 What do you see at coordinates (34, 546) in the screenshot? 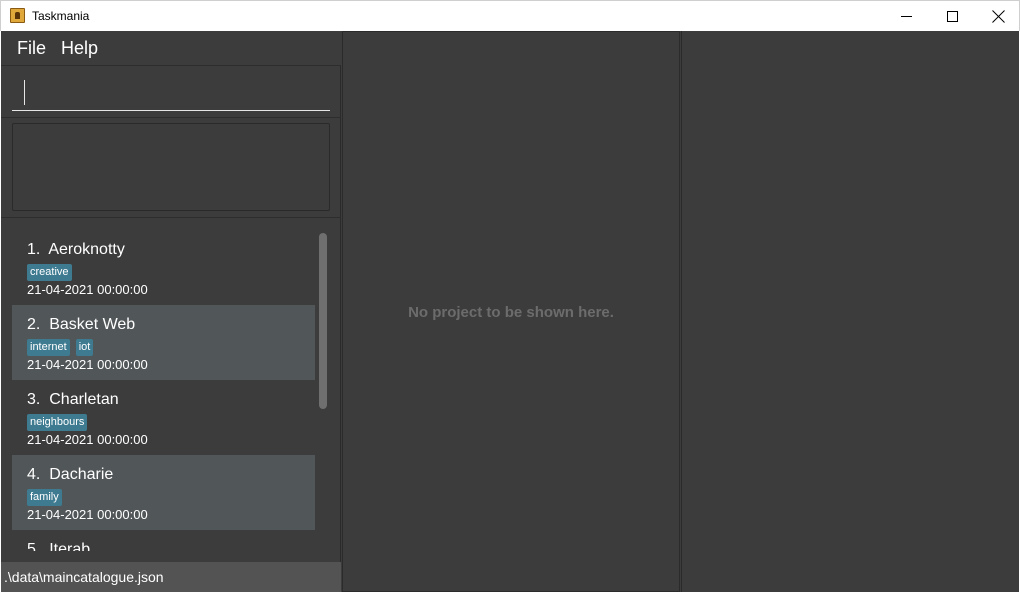
I see `project-index: 5.` at bounding box center [34, 546].